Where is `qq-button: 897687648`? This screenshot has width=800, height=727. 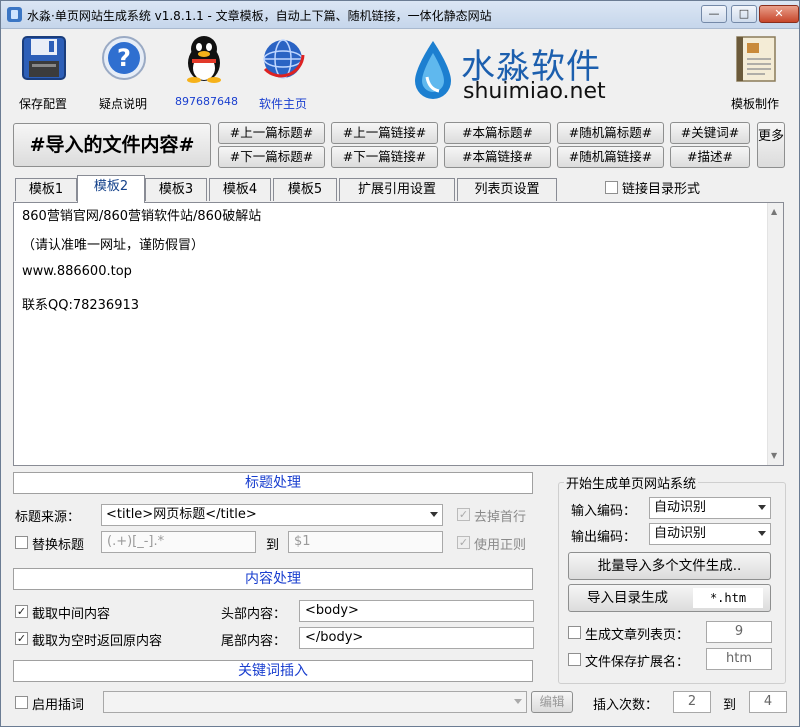
qq-button: 897687648 is located at coordinates (205, 72).